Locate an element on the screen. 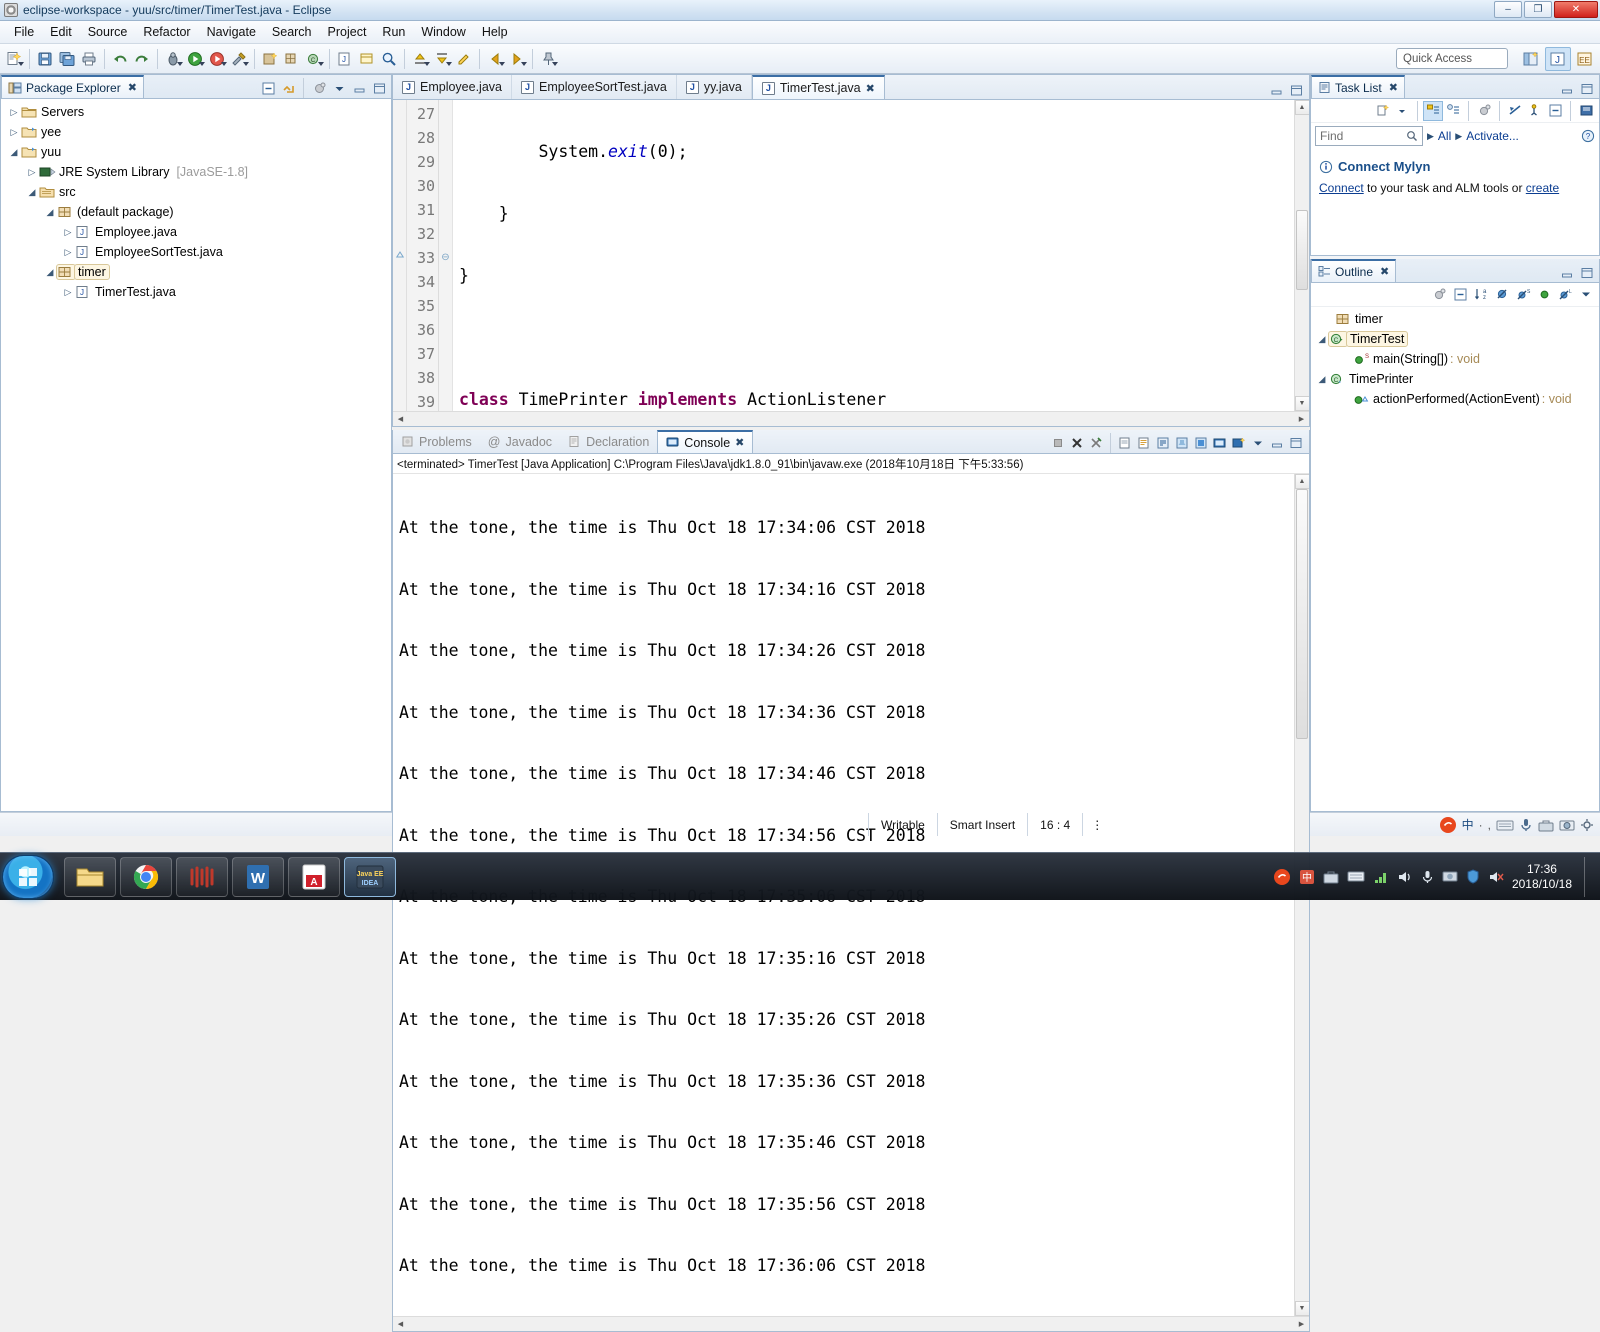 The width and height of the screenshot is (1600, 1332). new-java-project-icon is located at coordinates (270, 59).